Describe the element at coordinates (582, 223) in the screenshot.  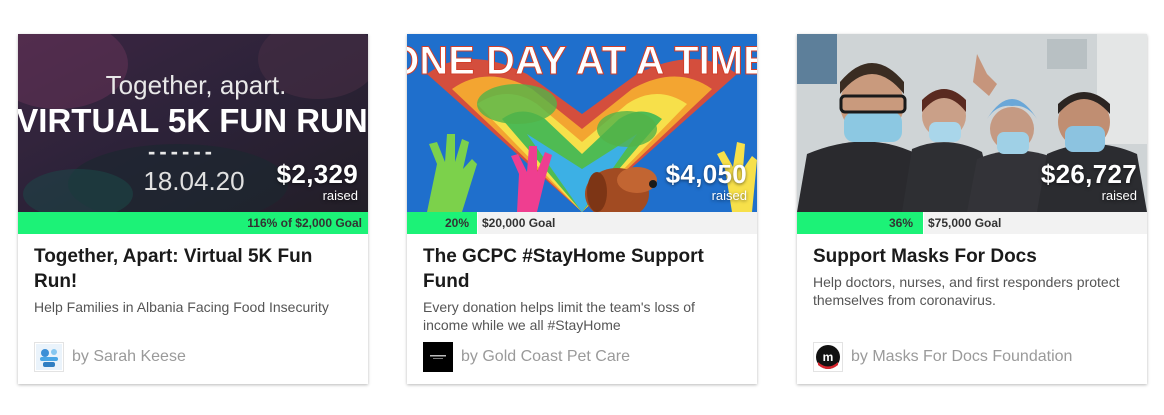
I see `progress-bar: 20% $20,000 Goal` at that location.